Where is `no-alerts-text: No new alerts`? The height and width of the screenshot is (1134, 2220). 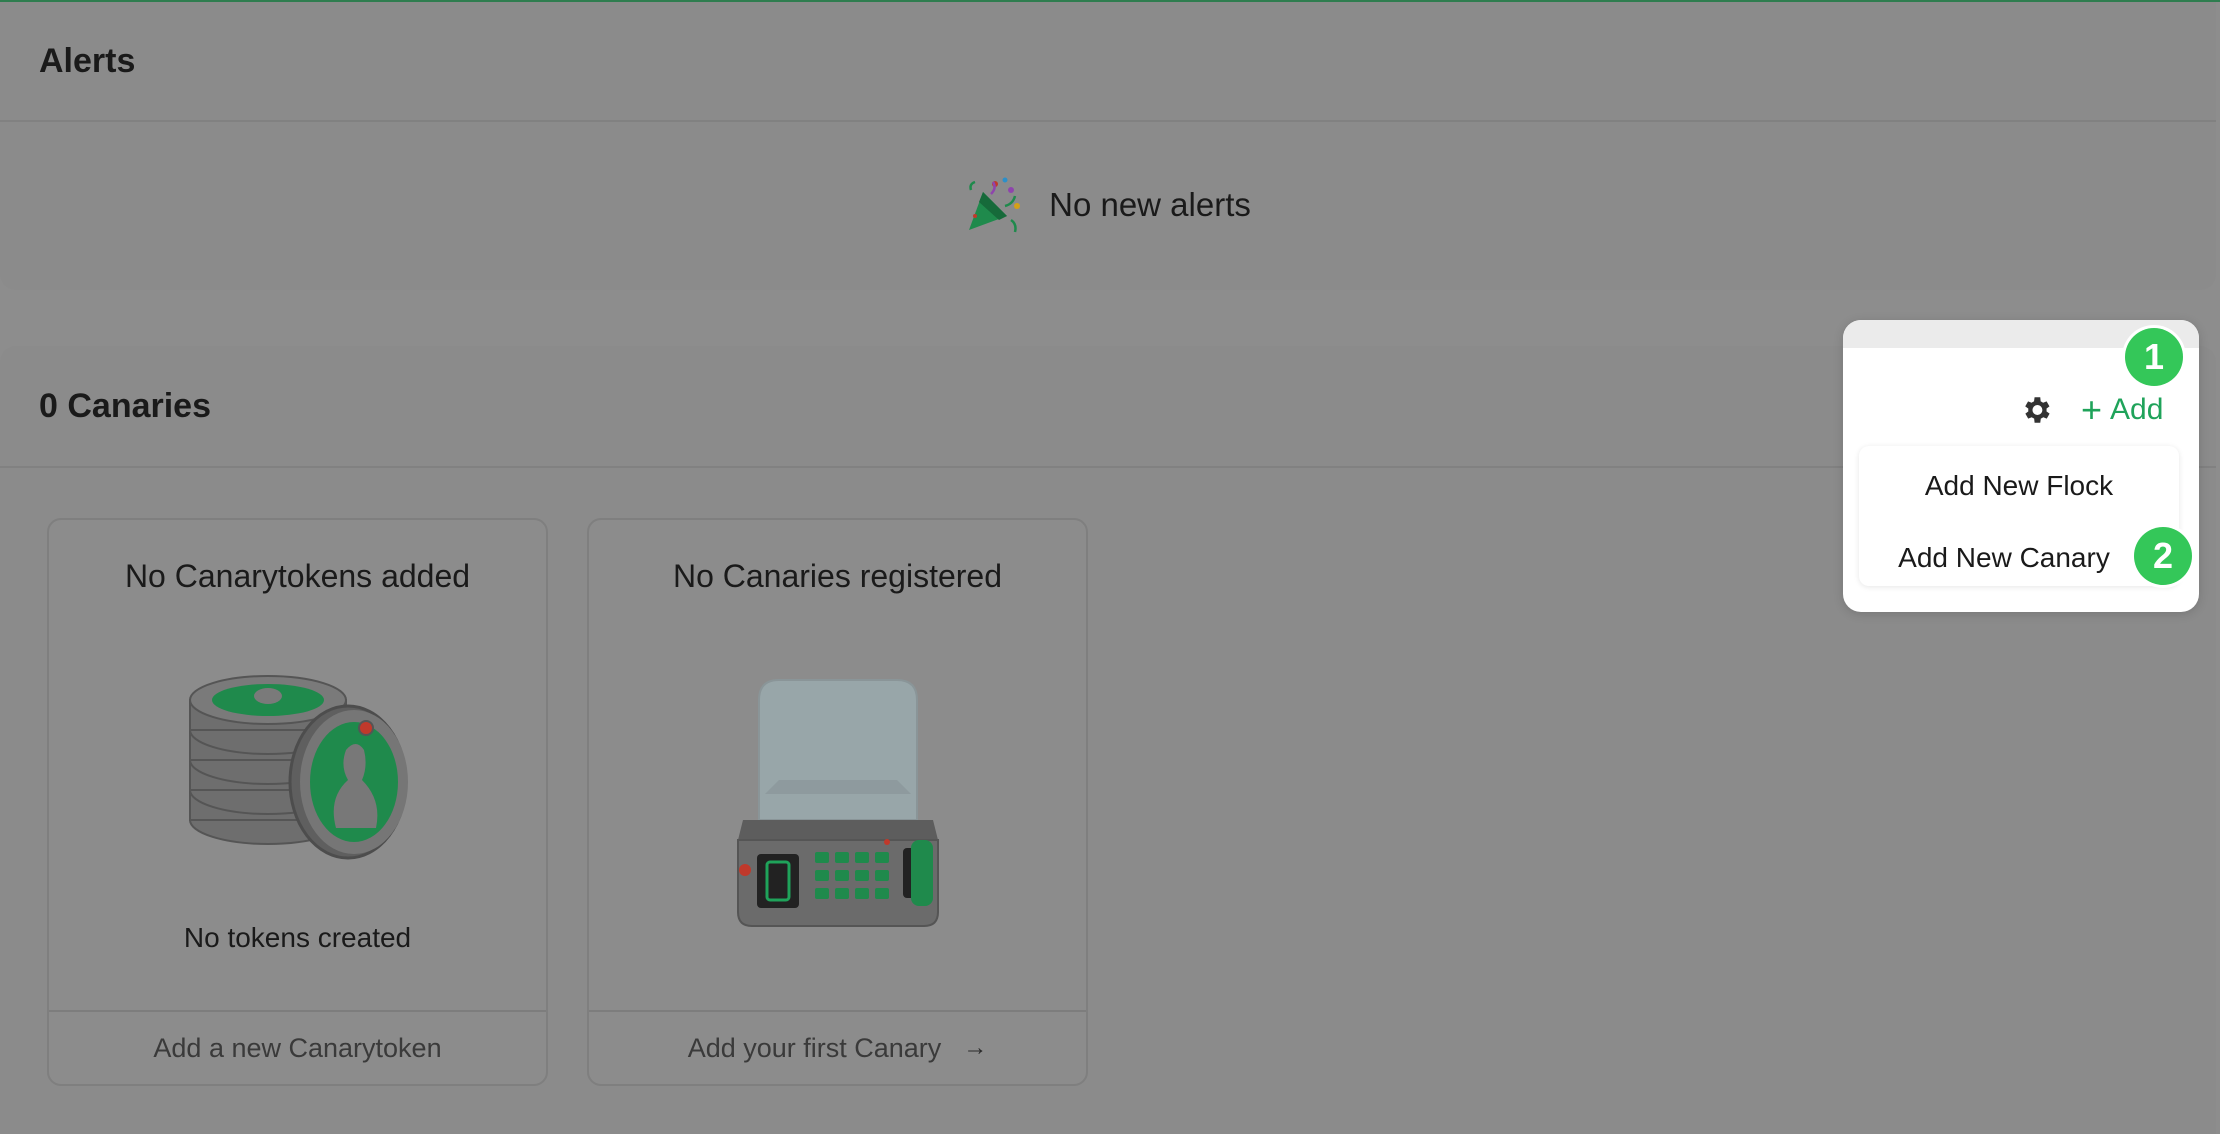
no-alerts-text: No new alerts is located at coordinates (1150, 204).